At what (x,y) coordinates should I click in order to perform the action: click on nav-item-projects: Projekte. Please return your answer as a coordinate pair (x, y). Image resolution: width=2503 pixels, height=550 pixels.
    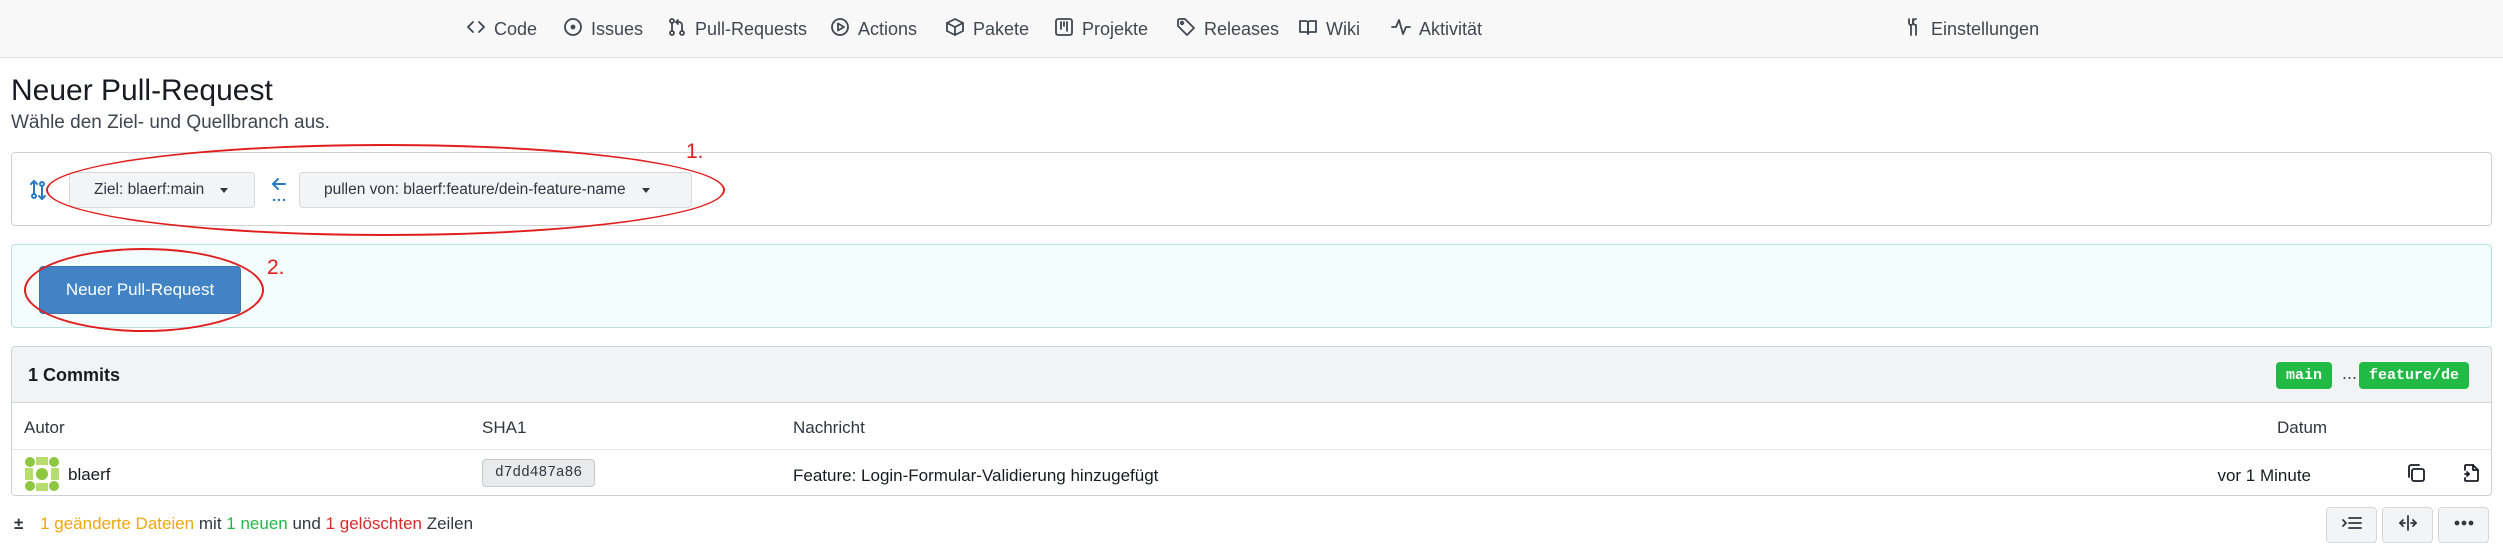
    Looking at the image, I should click on (1101, 29).